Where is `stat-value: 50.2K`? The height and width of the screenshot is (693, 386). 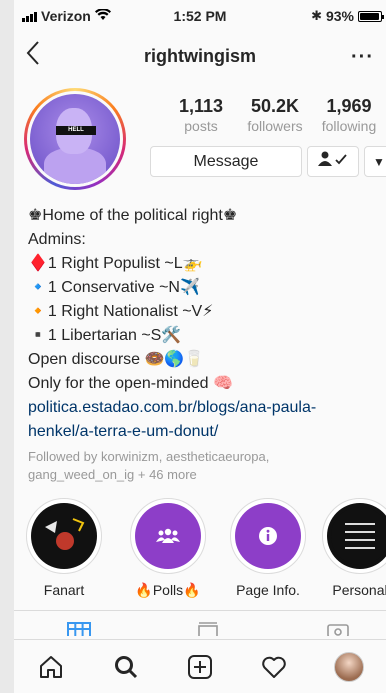 stat-value: 50.2K is located at coordinates (275, 106).